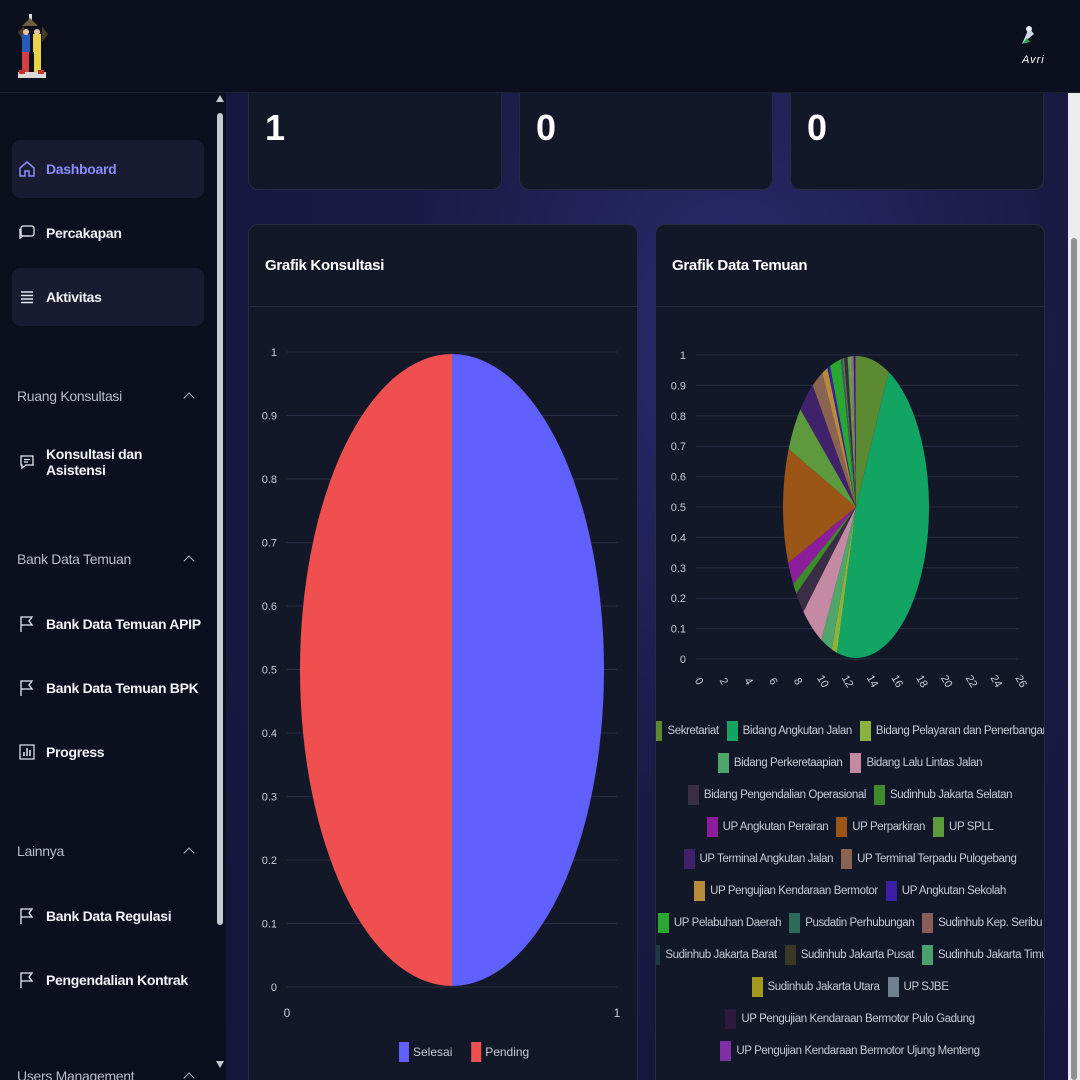 Image resolution: width=1080 pixels, height=1080 pixels. I want to click on sidebar-item-label: Percakapan, so click(84, 233).